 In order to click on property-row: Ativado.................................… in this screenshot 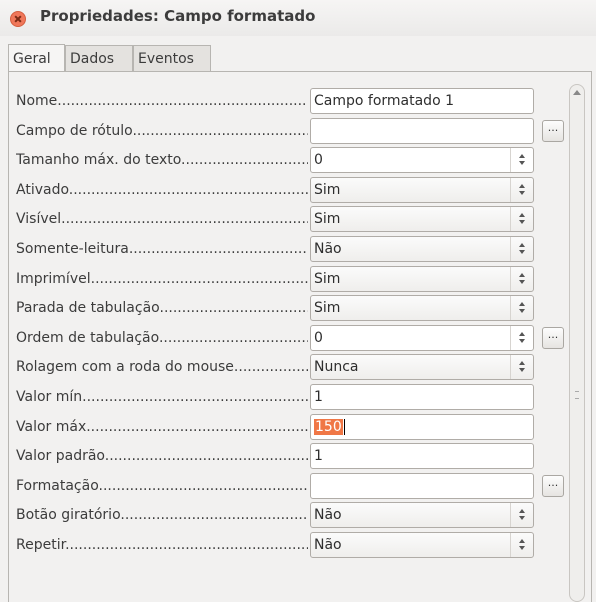, I will do `click(286, 190)`.